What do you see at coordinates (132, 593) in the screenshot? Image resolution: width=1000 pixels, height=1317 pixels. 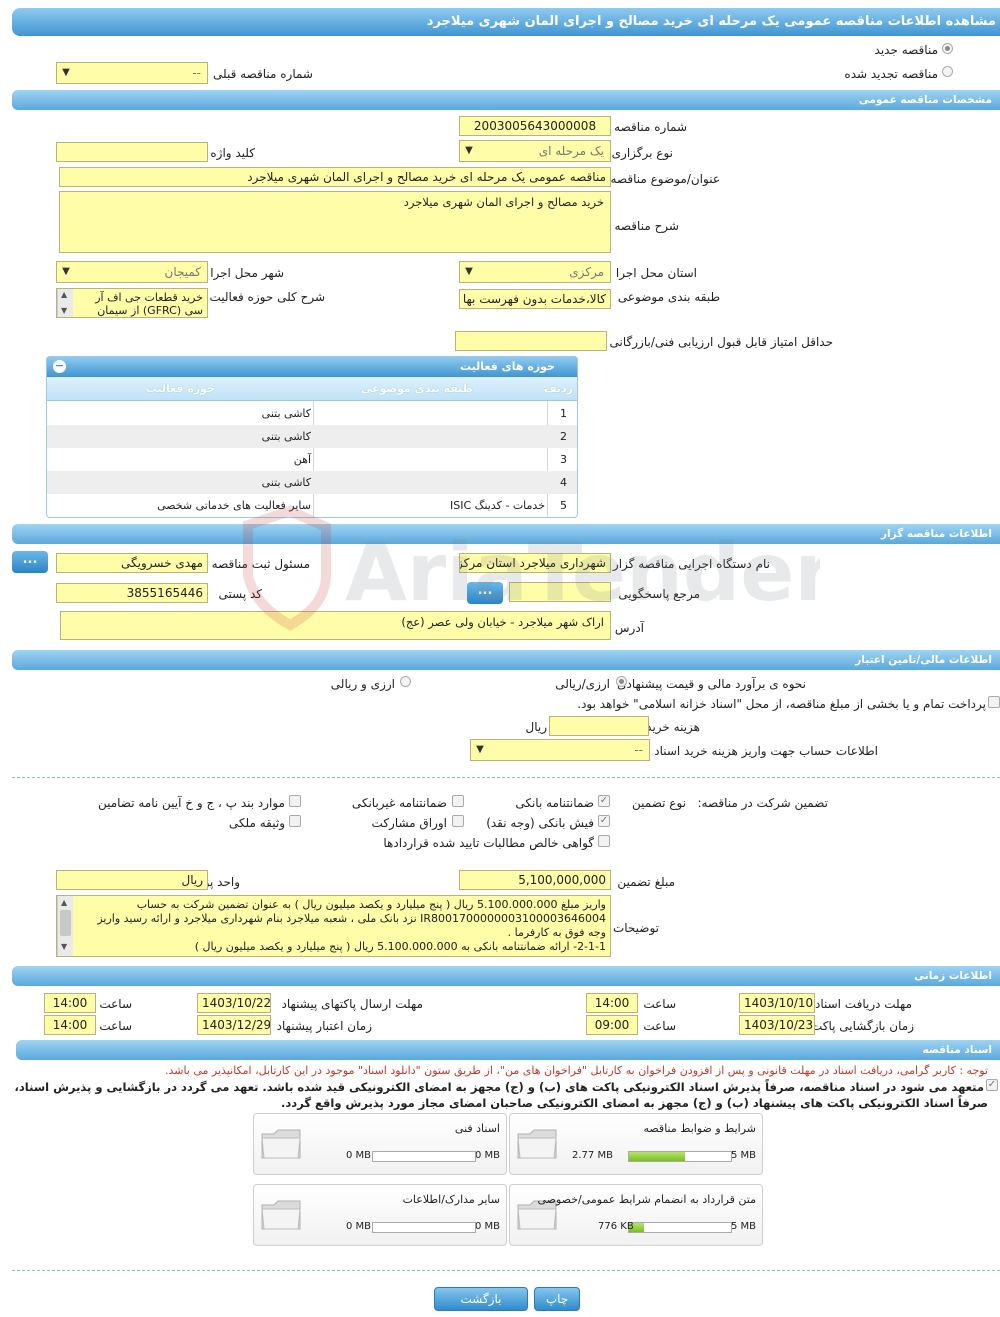 I see `postal-field: 3855165446` at bounding box center [132, 593].